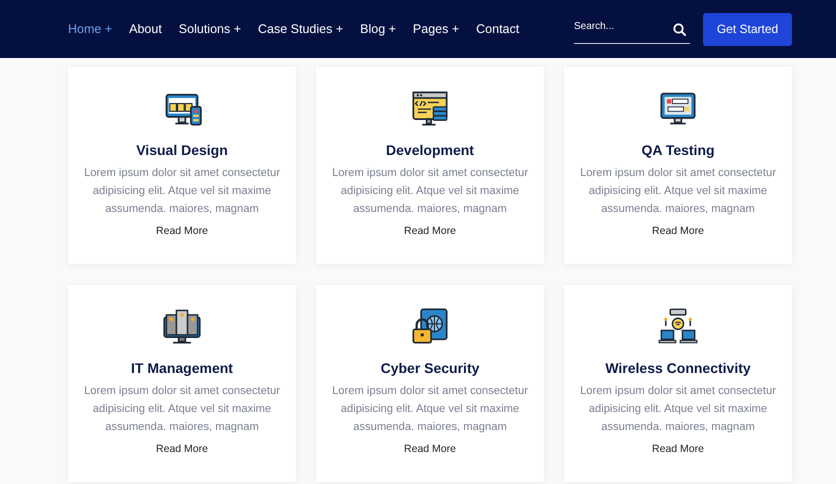 The height and width of the screenshot is (484, 836). Describe the element at coordinates (430, 326) in the screenshot. I see `lock-globe-icon` at that location.